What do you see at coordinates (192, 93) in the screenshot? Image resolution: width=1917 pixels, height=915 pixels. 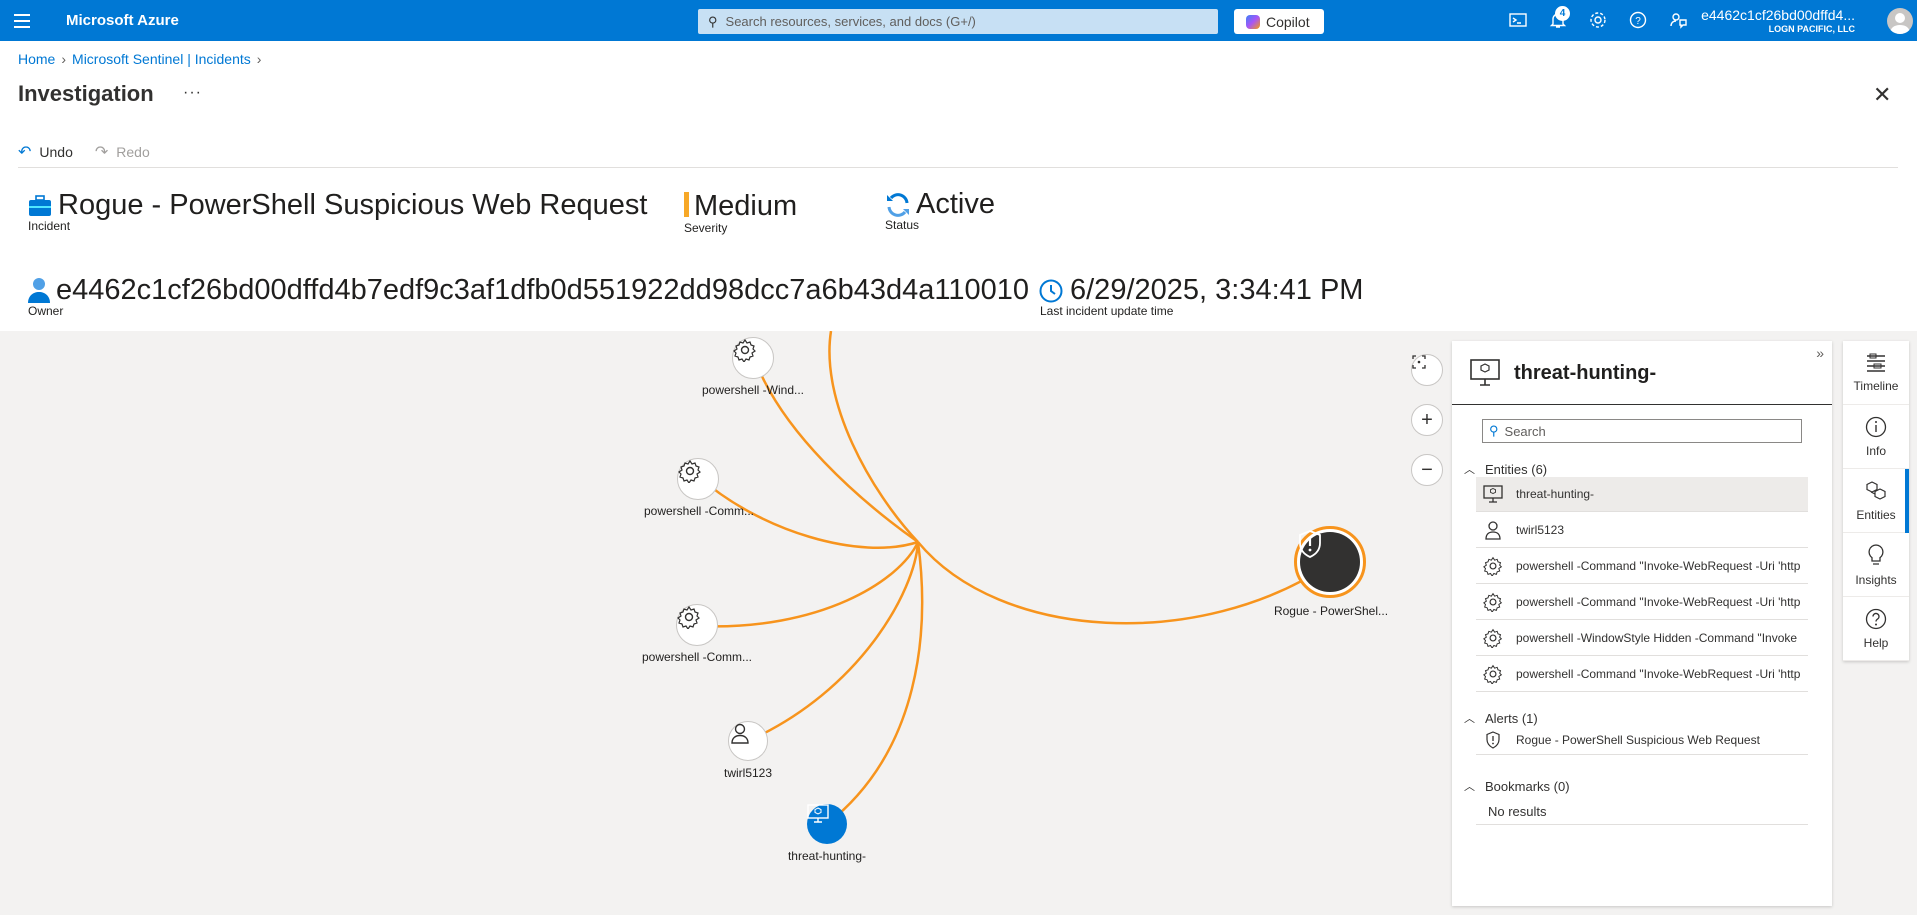 I see `more-options-button: ···` at bounding box center [192, 93].